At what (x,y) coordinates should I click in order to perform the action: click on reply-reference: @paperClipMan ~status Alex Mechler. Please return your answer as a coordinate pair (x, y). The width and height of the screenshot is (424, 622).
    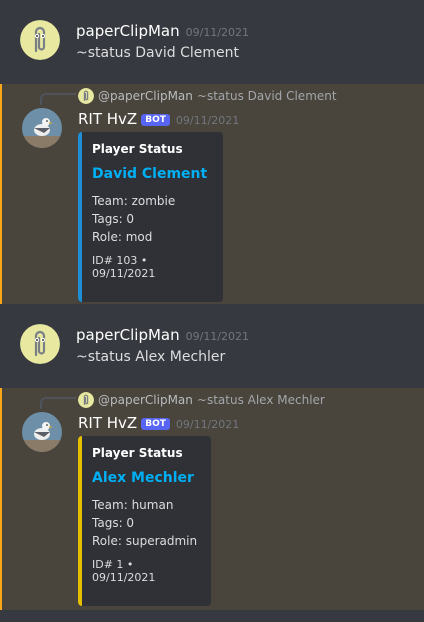
    Looking at the image, I should click on (201, 400).